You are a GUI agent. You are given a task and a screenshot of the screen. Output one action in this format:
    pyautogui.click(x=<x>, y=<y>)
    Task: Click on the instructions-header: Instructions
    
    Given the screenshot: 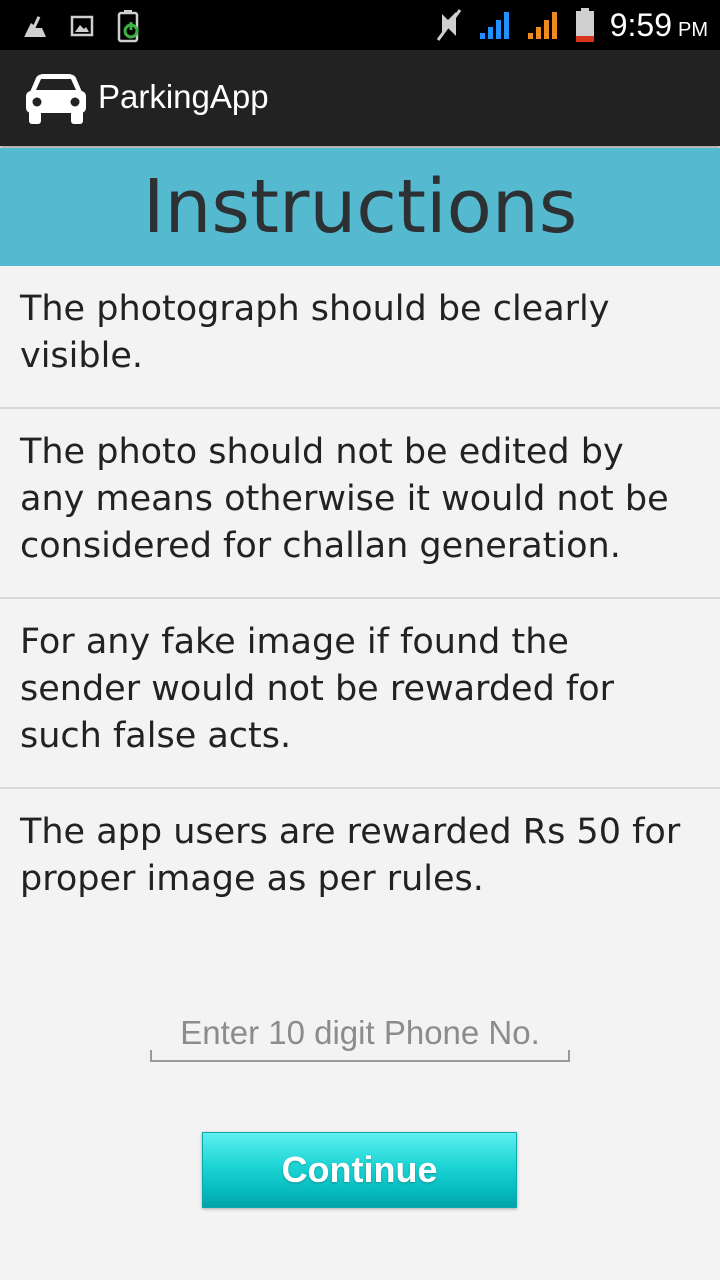 What is the action you would take?
    pyautogui.click(x=360, y=207)
    